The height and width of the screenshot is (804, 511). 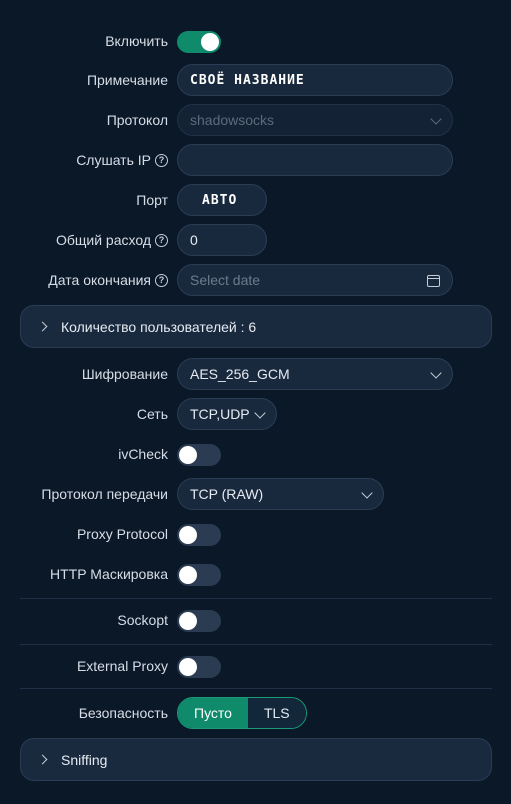 What do you see at coordinates (315, 80) in the screenshot?
I see `remark-input: СВОЁ НАЗВАНИЕ` at bounding box center [315, 80].